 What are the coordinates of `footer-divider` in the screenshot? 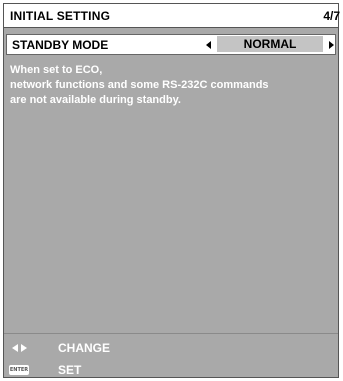 It's located at (171, 333).